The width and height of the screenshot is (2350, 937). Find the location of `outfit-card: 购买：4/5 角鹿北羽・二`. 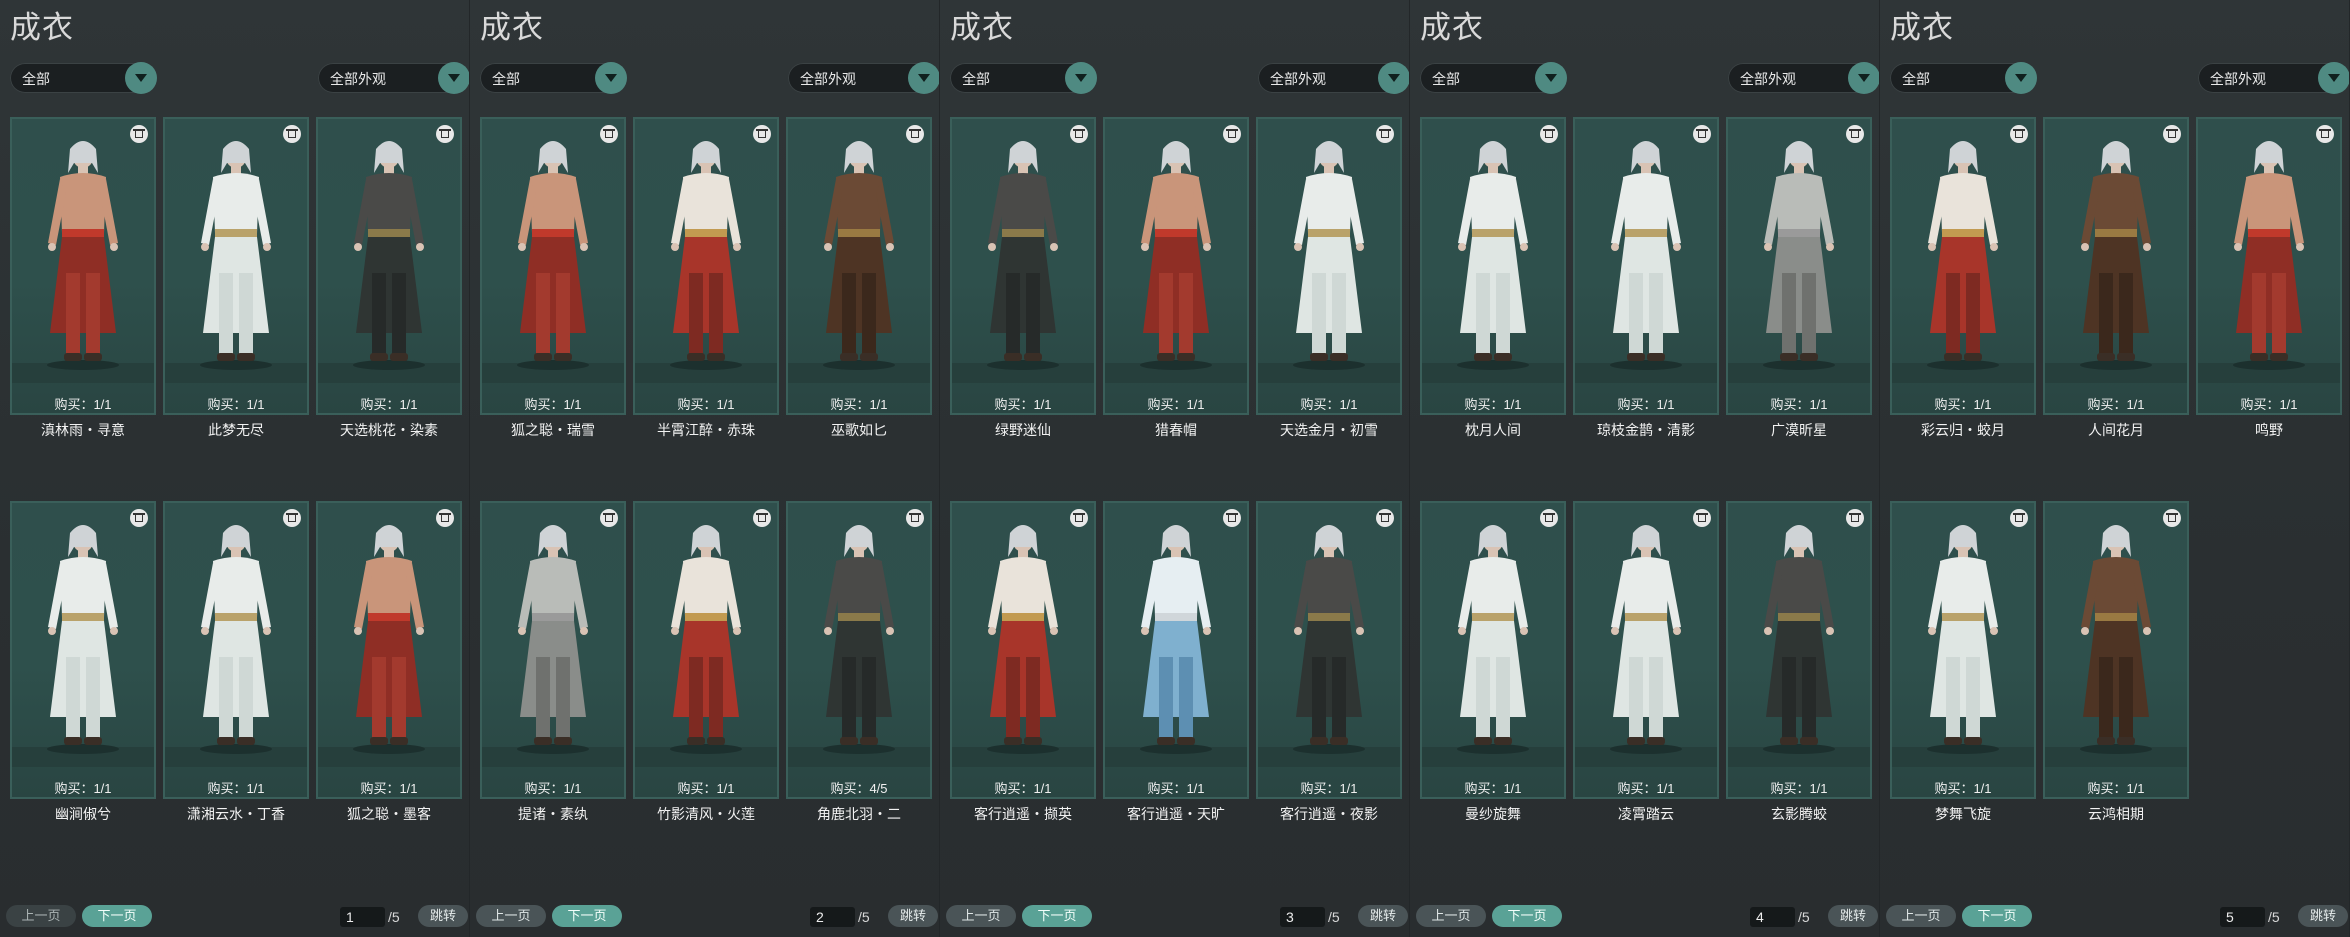

outfit-card: 购买：4/5 角鹿北羽・二 is located at coordinates (859, 661).